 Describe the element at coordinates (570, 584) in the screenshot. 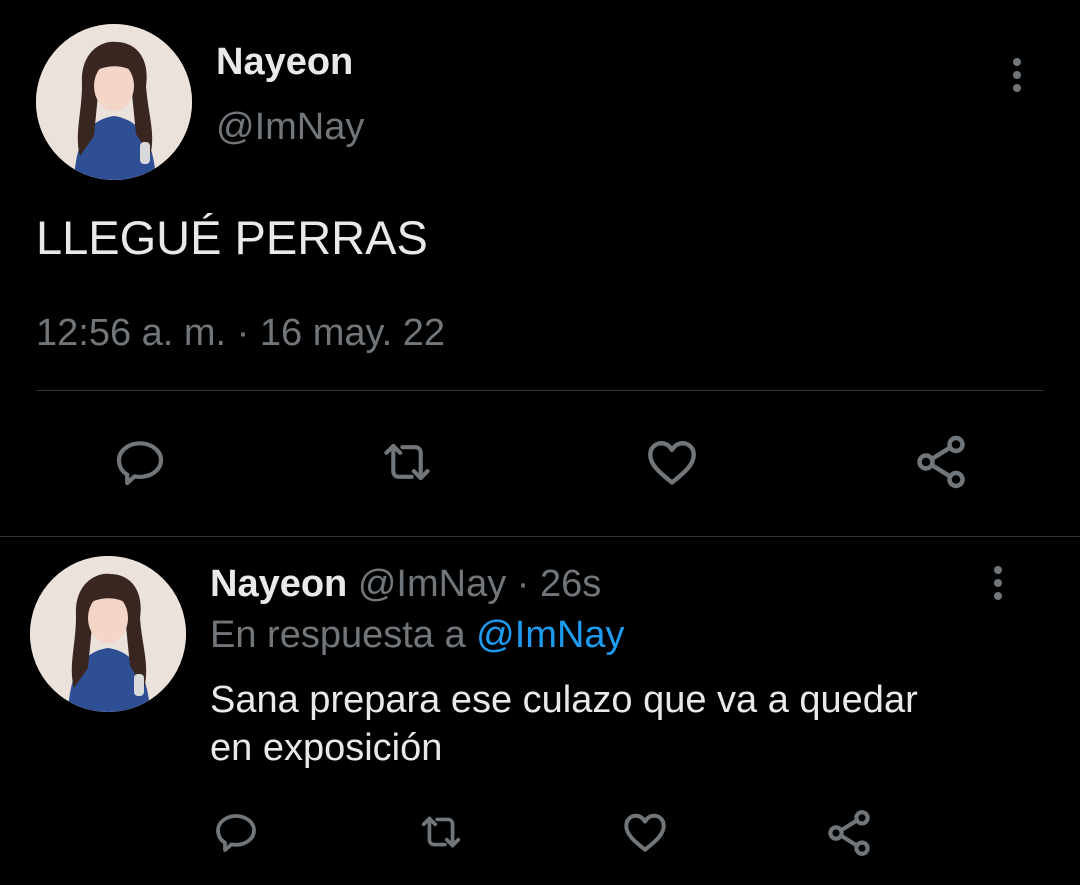

I see `reply-tweet-age: 26s` at that location.